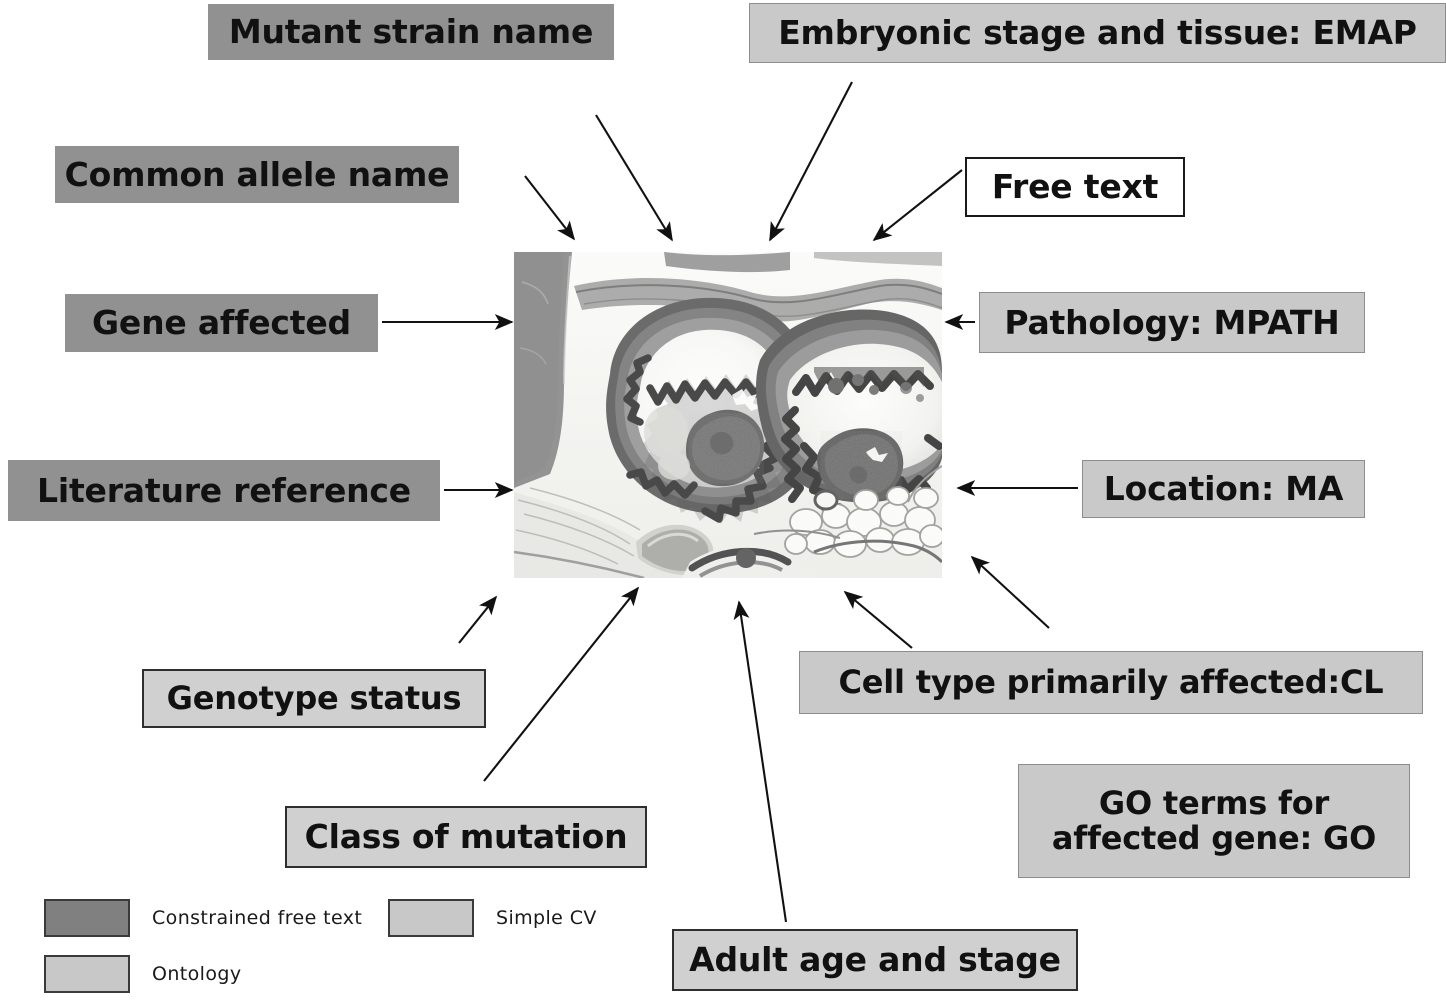  I want to click on arrow-common-allele-name, so click(550, 208).